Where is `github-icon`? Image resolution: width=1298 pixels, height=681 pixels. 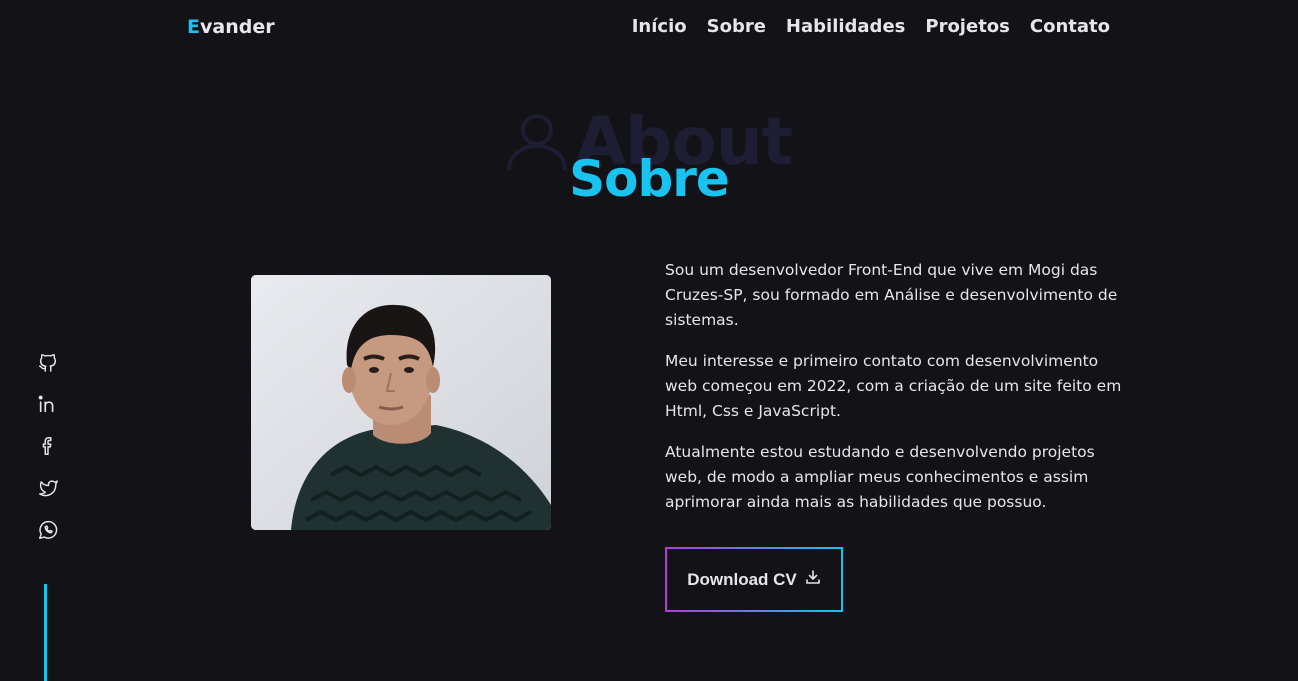 github-icon is located at coordinates (48, 362).